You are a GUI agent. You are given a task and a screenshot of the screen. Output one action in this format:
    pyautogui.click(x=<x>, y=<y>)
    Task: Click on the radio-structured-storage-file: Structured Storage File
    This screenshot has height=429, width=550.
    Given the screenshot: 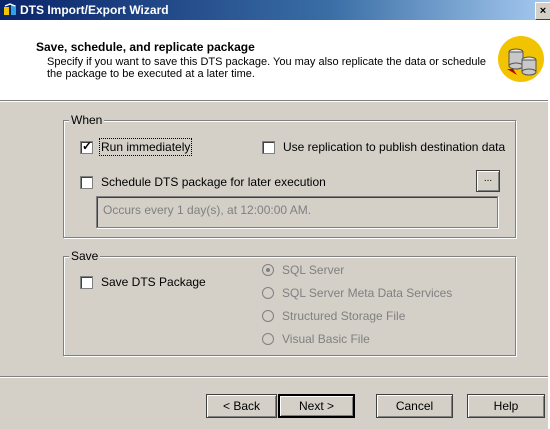 What is the action you would take?
    pyautogui.click(x=333, y=316)
    